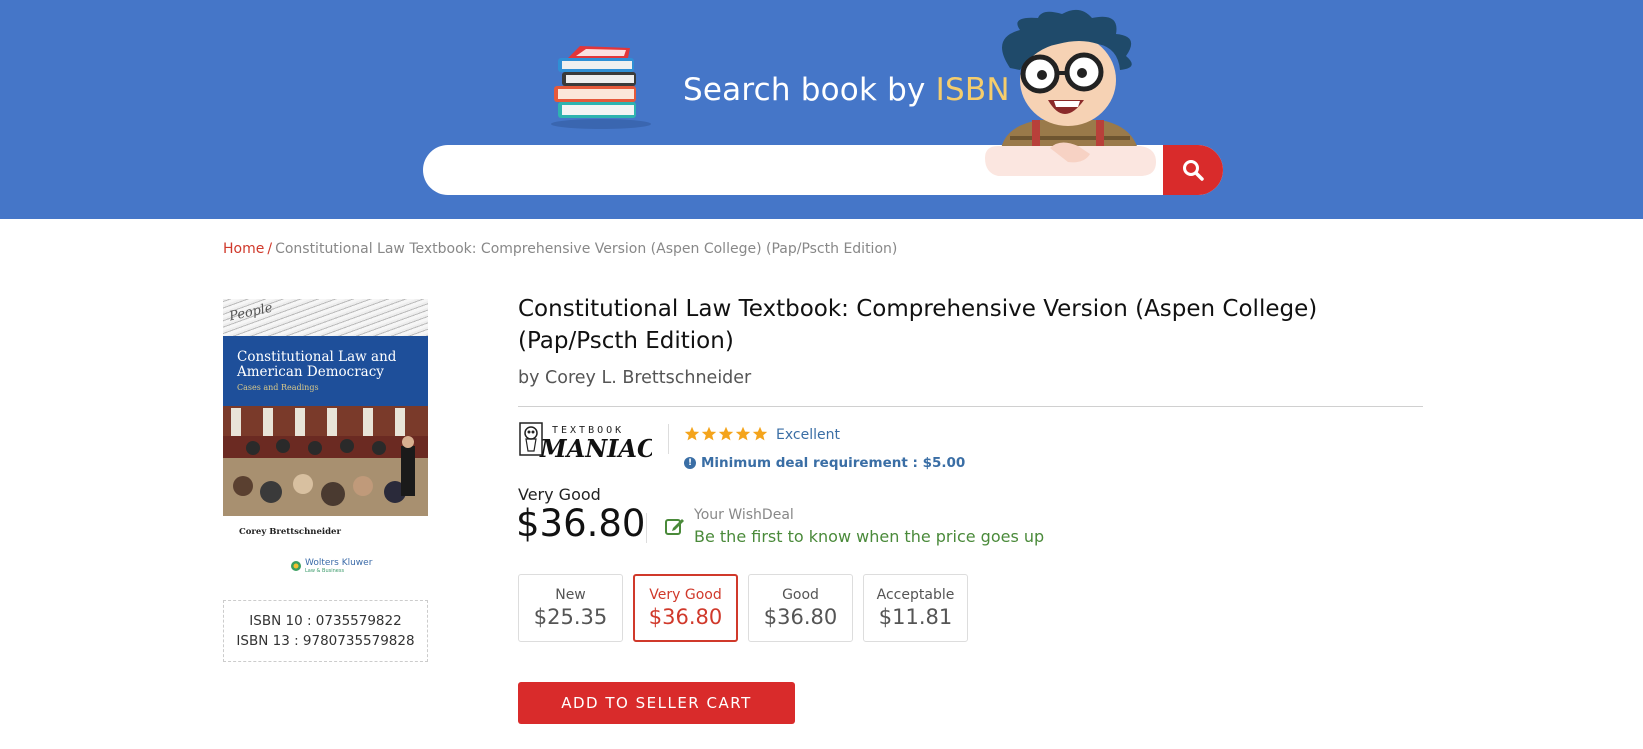 The image size is (1643, 749). Describe the element at coordinates (290, 532) in the screenshot. I see `cover-author: Corey Brettschneider` at that location.